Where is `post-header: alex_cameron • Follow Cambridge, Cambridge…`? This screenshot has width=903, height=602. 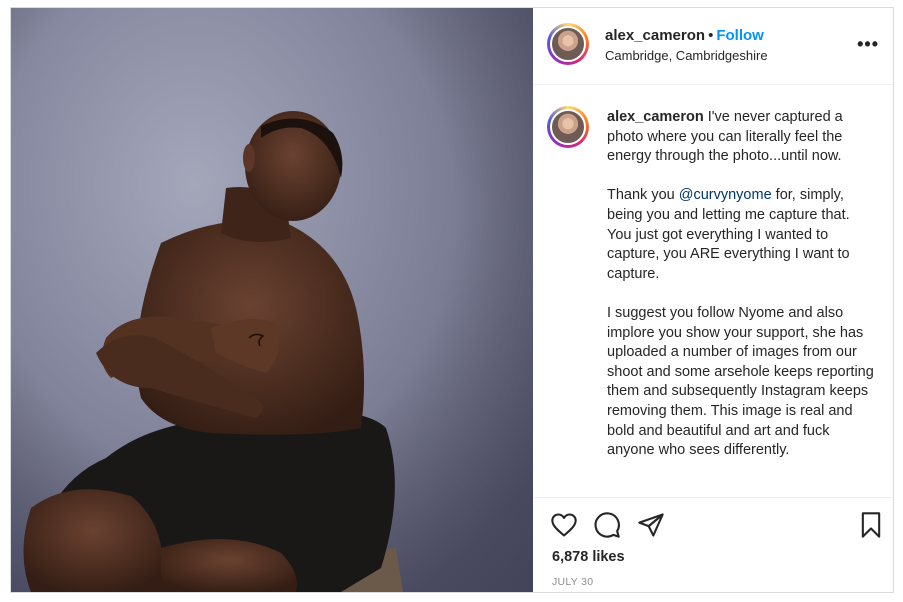 post-header: alex_cameron • Follow Cambridge, Cambridge… is located at coordinates (713, 46).